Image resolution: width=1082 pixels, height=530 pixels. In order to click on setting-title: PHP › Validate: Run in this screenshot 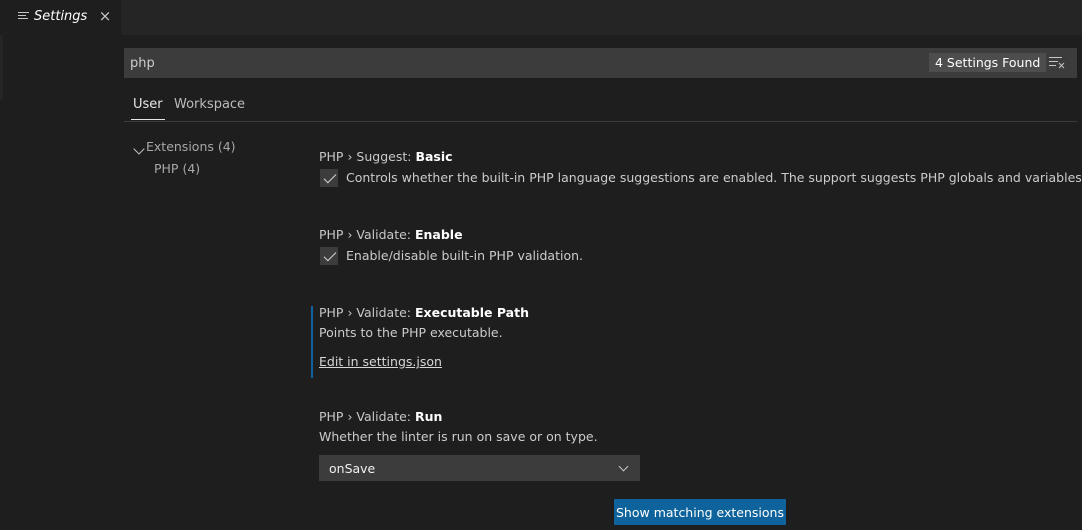, I will do `click(381, 416)`.